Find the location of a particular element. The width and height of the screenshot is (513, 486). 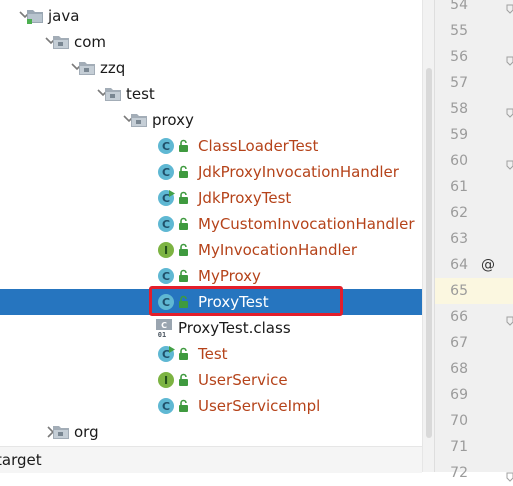

tree-file-label: Test is located at coordinates (213, 354).